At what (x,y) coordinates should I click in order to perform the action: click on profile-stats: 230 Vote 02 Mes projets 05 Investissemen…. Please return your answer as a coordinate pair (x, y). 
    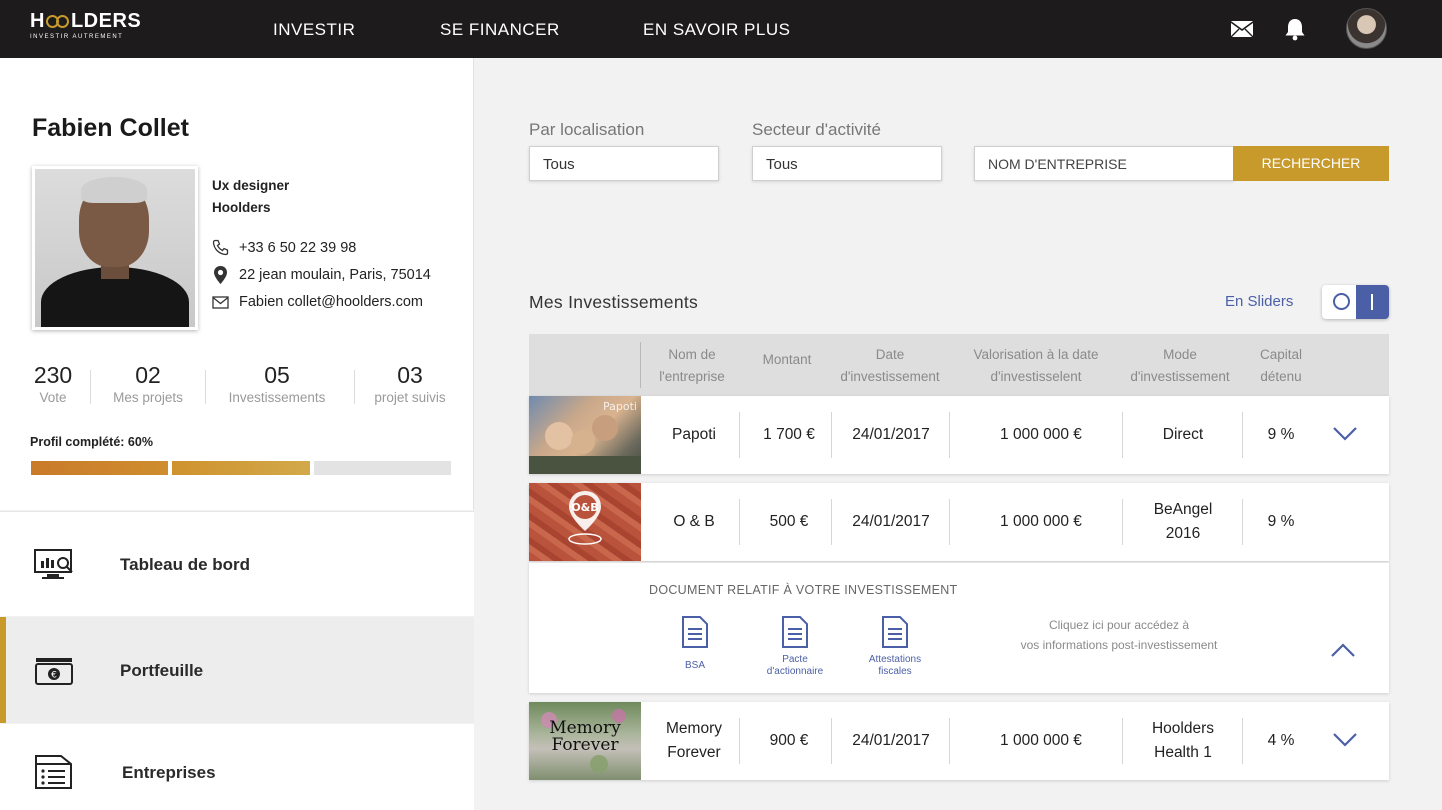
    Looking at the image, I should click on (240, 386).